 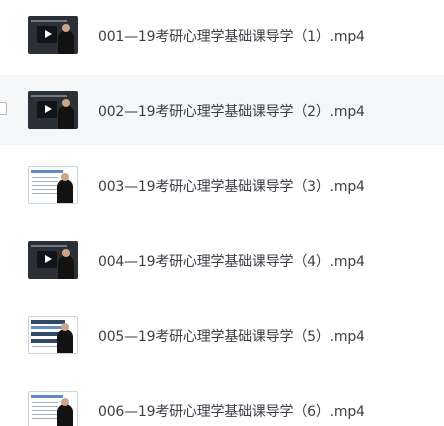 I want to click on file-row-006: 006—19考研心理学基础课导学（6）.mp4, so click(x=222, y=400).